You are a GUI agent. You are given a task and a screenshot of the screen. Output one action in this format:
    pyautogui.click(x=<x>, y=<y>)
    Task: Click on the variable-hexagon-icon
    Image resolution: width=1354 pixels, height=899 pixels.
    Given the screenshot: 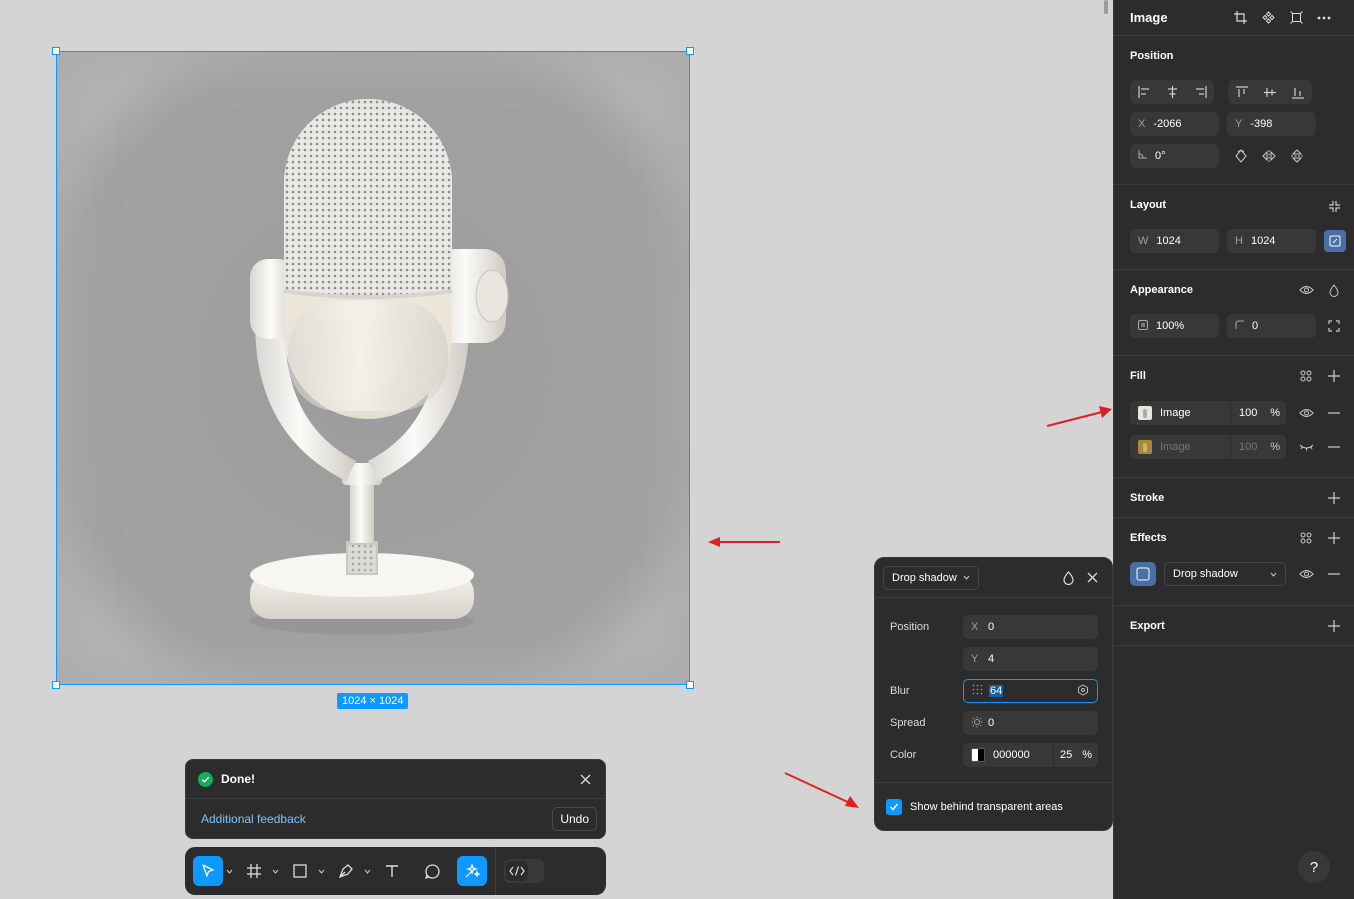 What is the action you would take?
    pyautogui.click(x=1083, y=691)
    